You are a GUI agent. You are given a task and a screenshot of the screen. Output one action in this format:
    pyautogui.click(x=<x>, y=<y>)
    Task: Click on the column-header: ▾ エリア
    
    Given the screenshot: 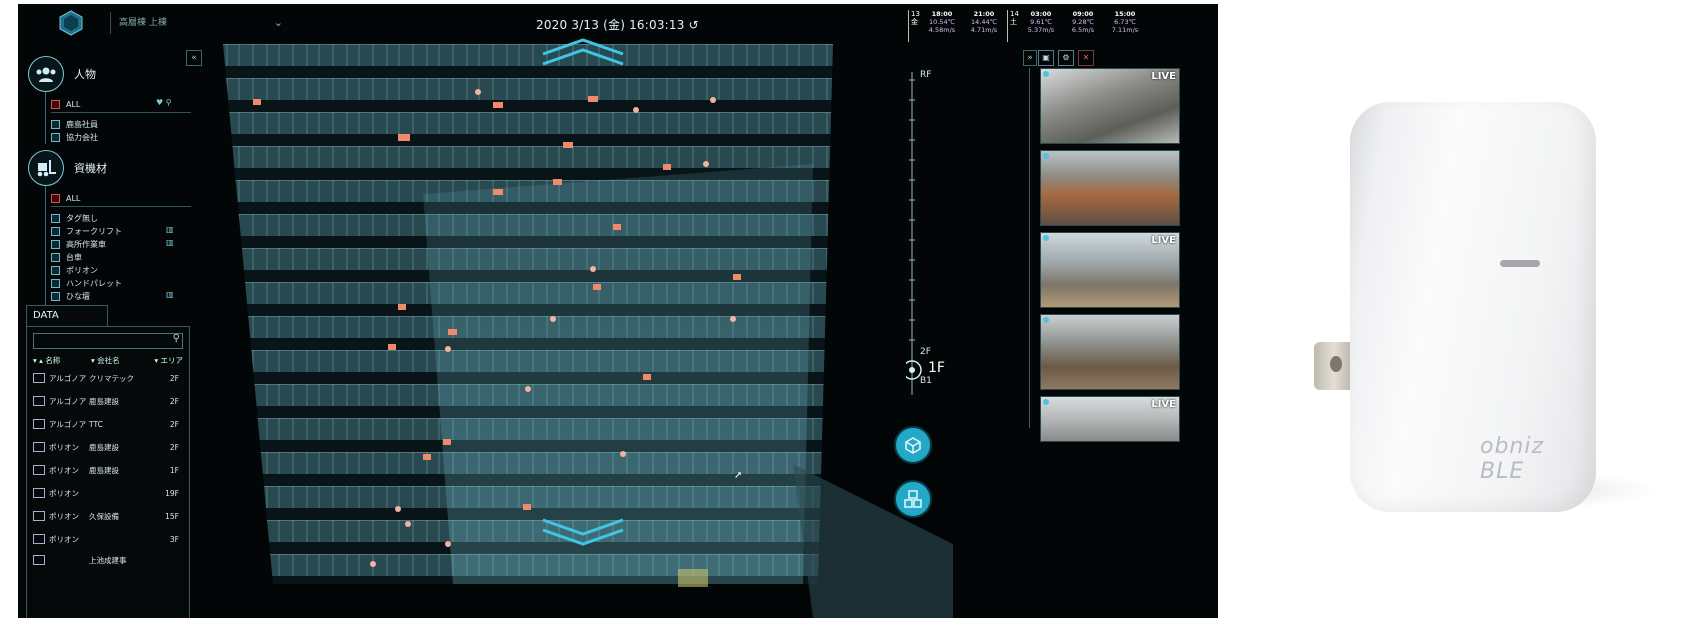 What is the action you would take?
    pyautogui.click(x=165, y=361)
    